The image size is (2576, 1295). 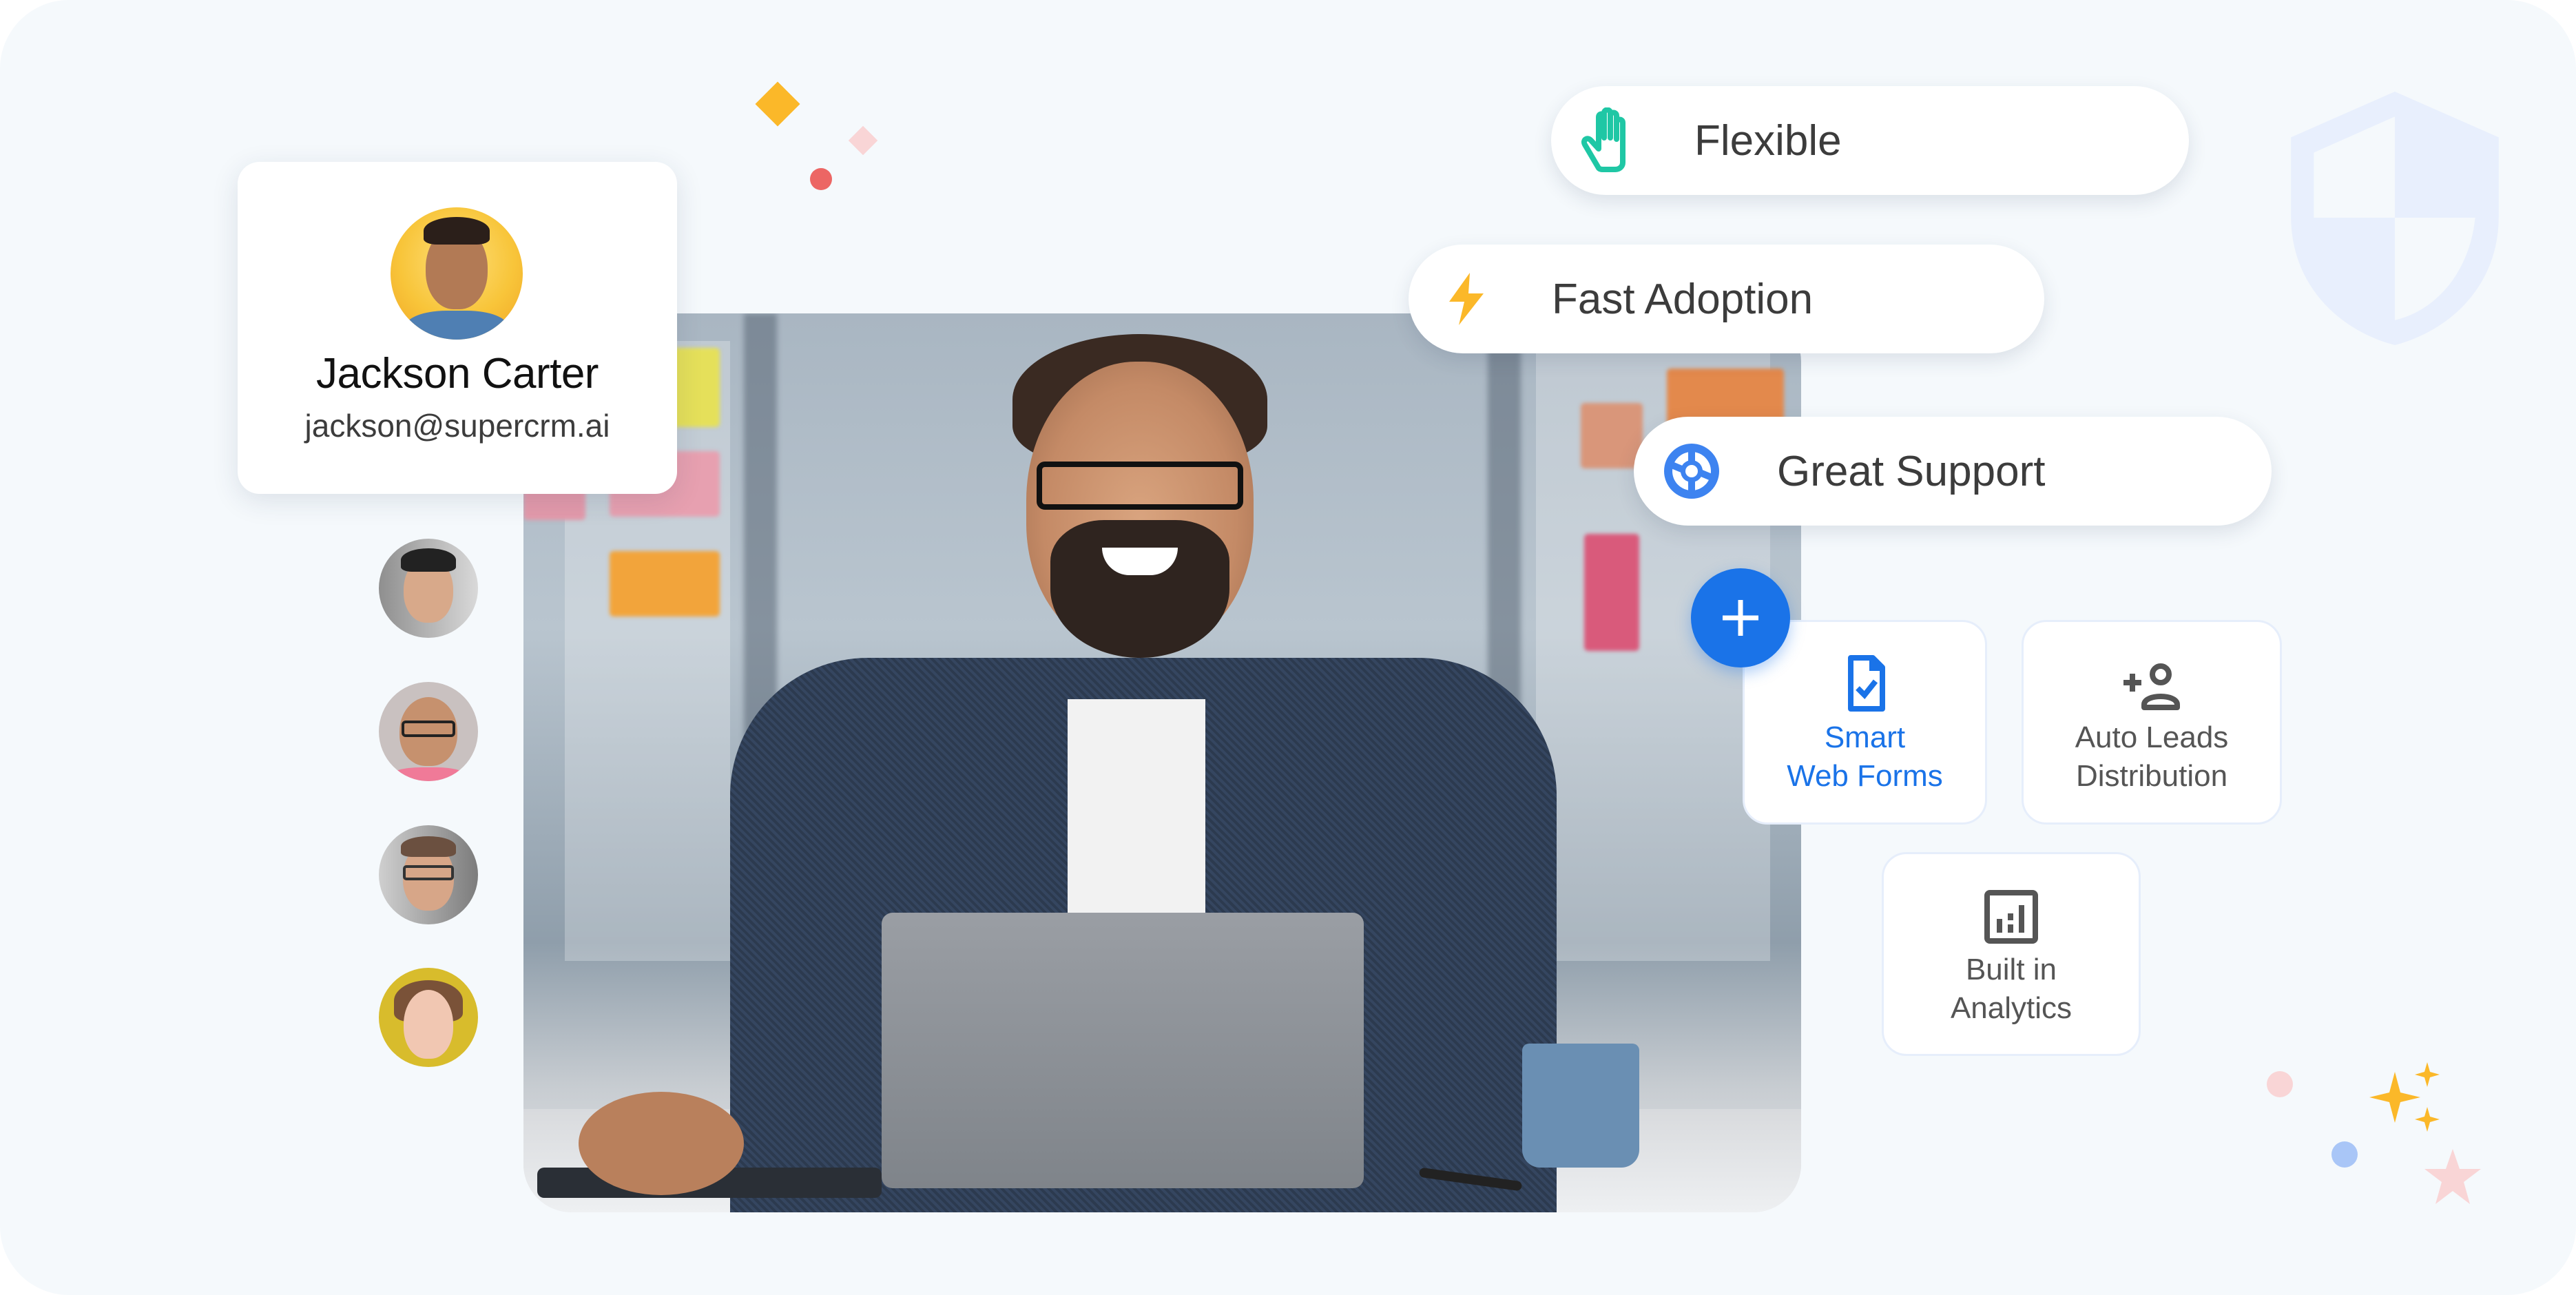 What do you see at coordinates (1580, 1106) in the screenshot?
I see `coffee-mug` at bounding box center [1580, 1106].